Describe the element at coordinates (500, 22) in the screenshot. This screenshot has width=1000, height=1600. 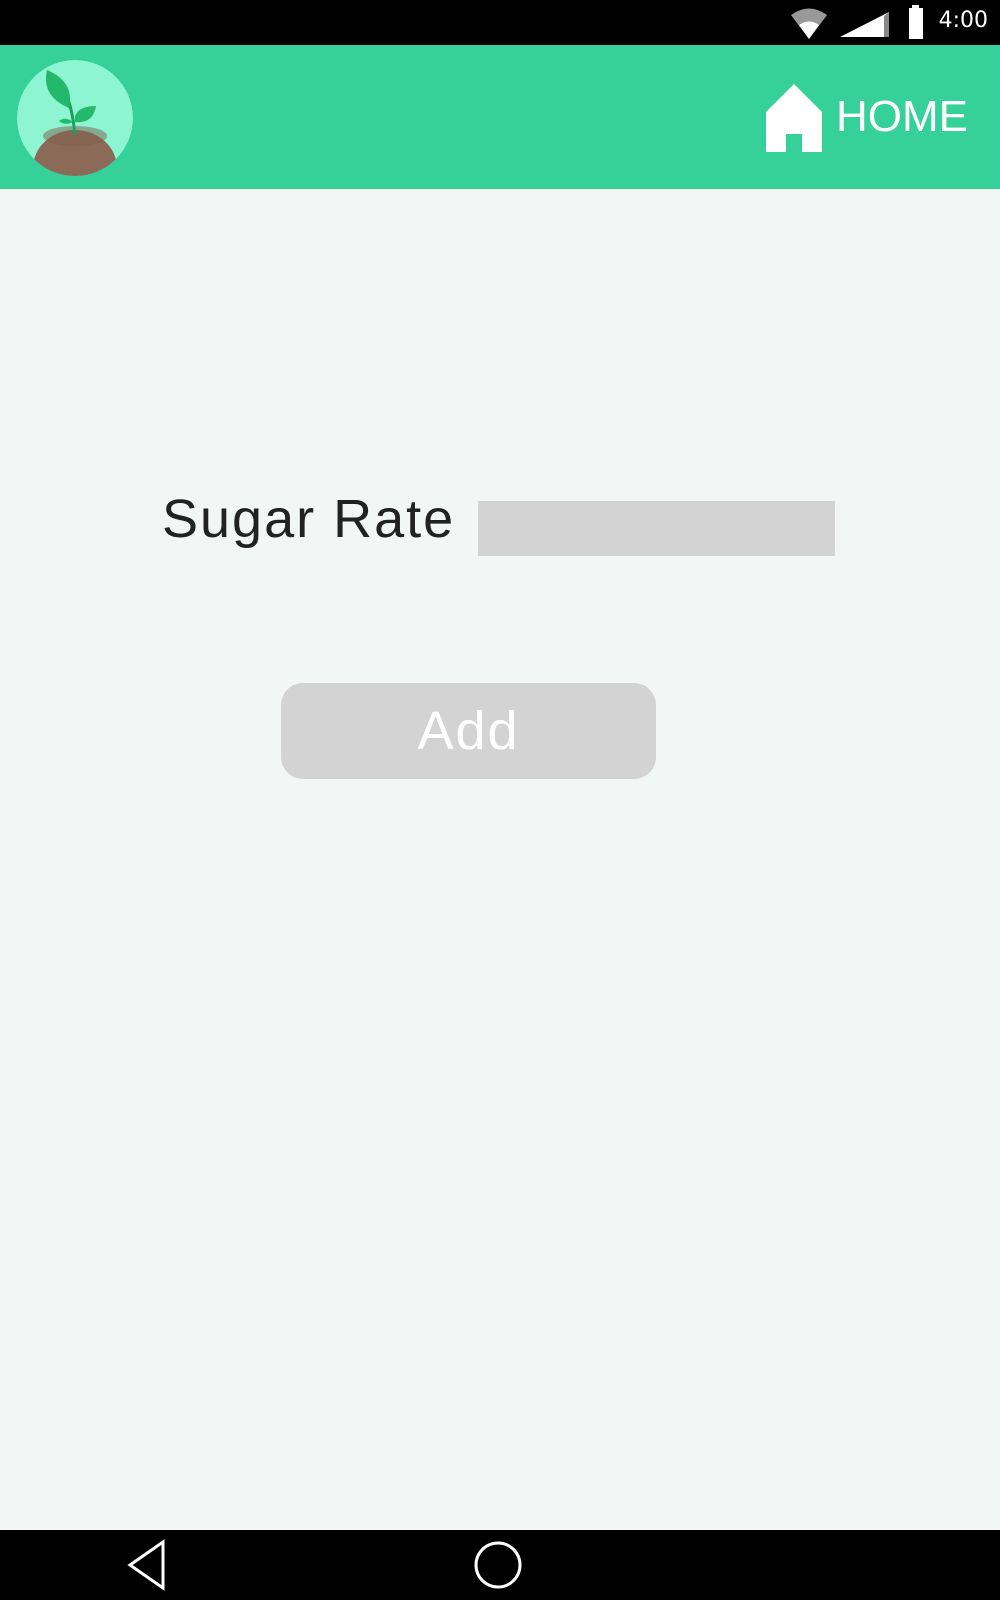
I see `status-bar: 4:00` at that location.